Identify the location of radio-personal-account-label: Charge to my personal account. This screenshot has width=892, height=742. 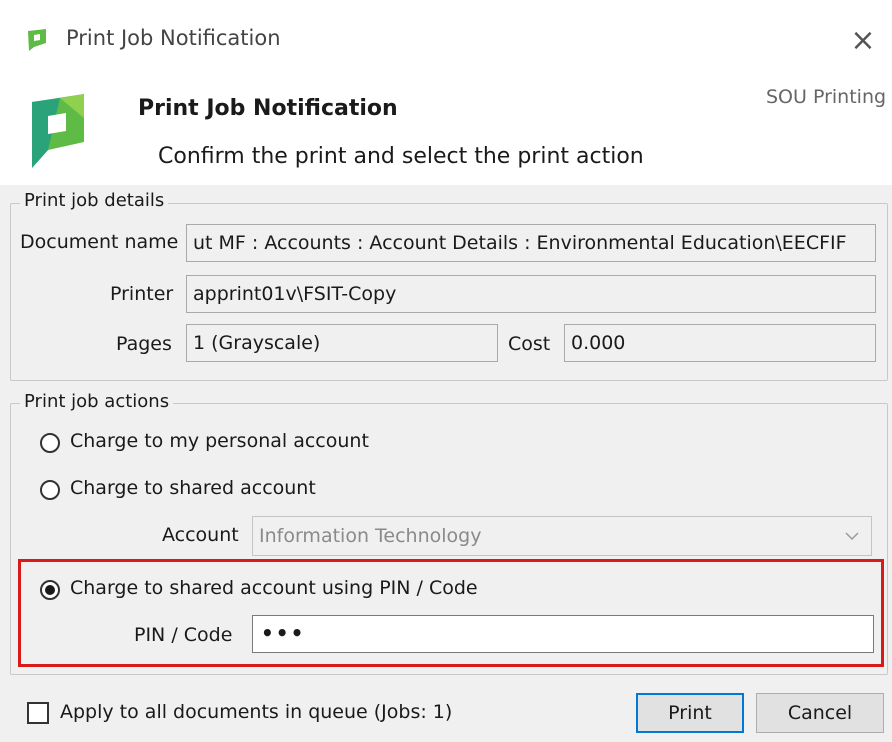
(219, 441).